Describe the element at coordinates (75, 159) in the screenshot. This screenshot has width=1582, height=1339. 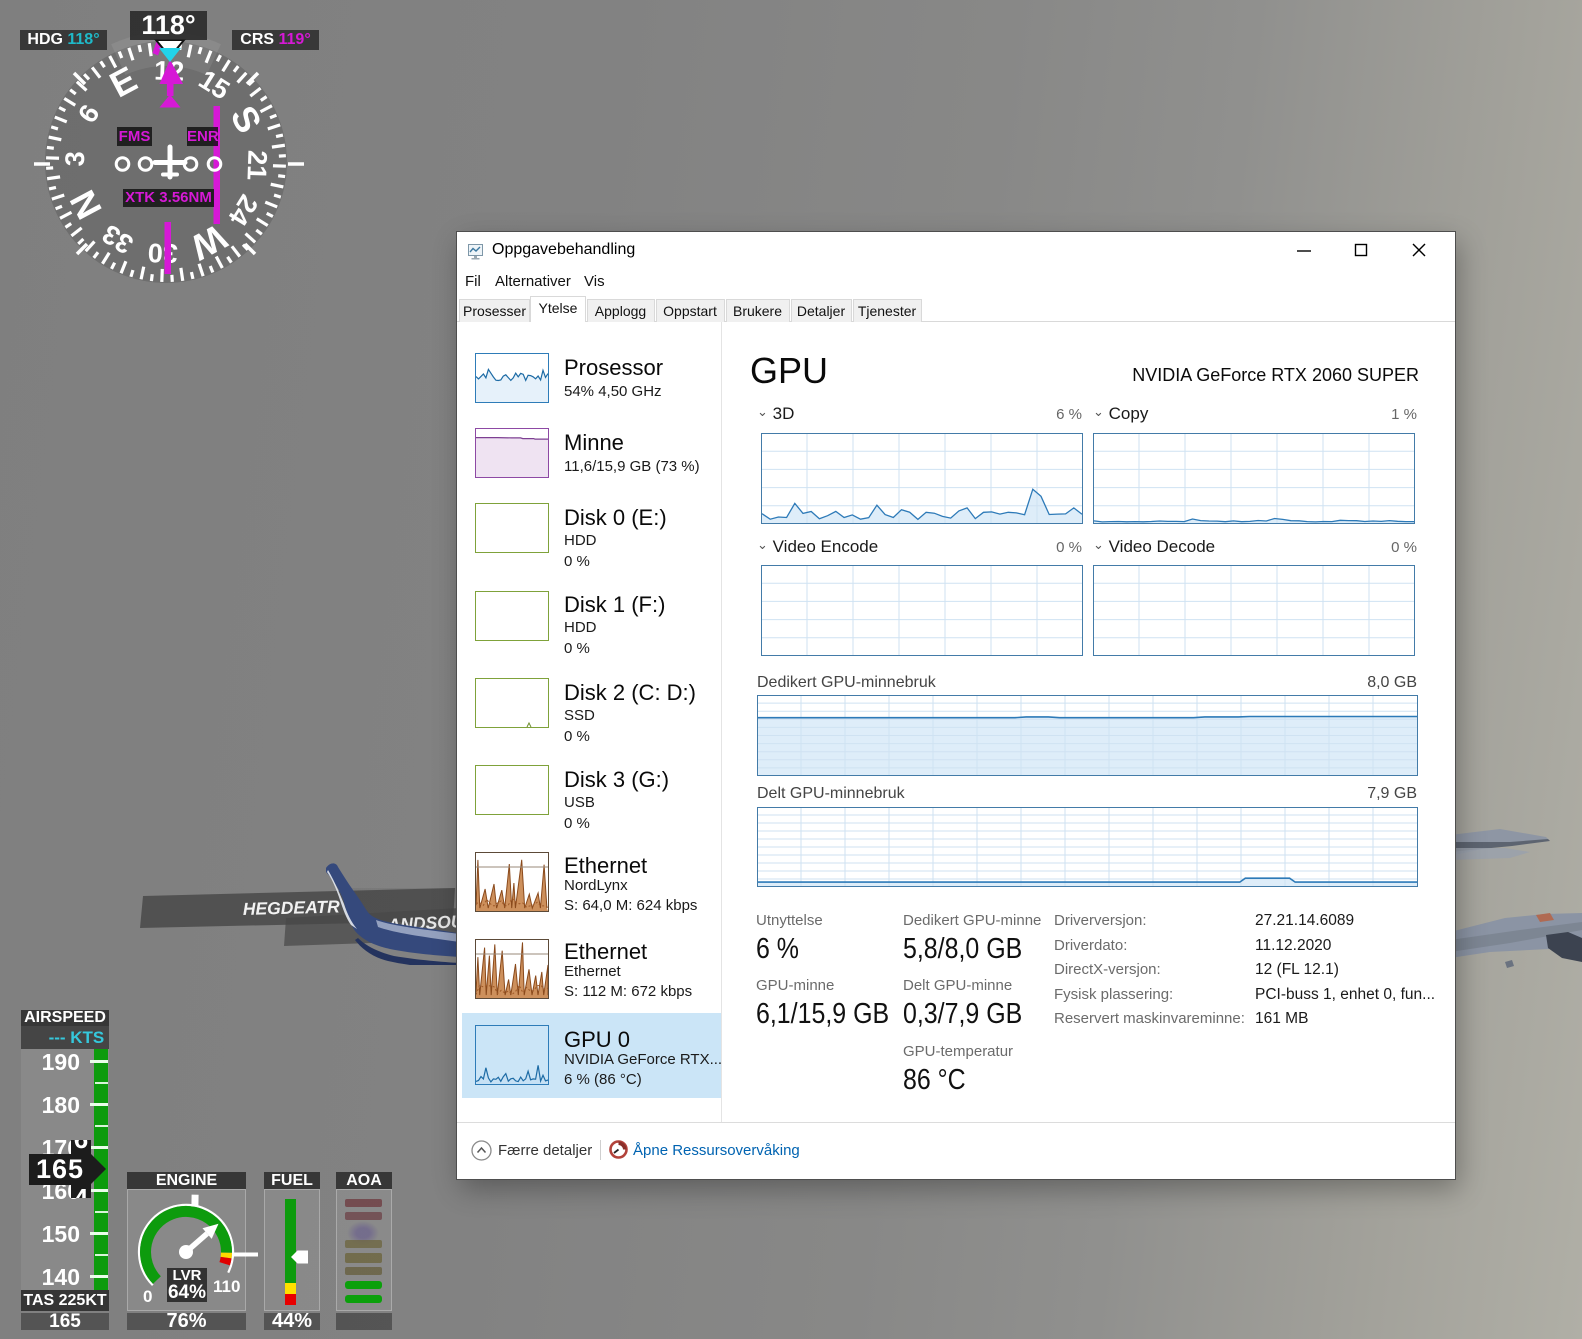
I see `svg-text: 3` at that location.